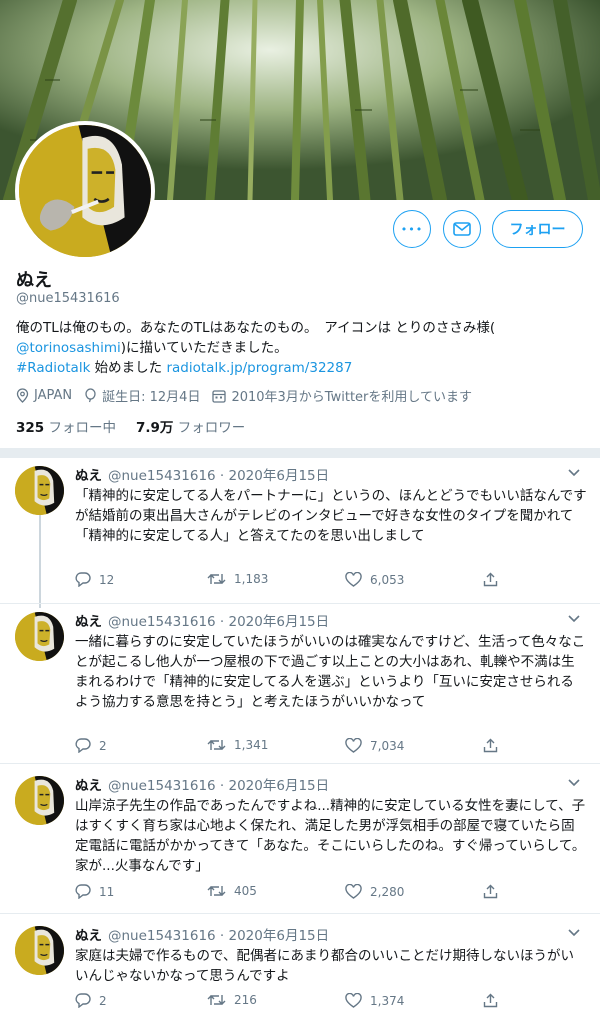 This screenshot has width=600, height=1020. I want to click on envelope-icon, so click(462, 229).